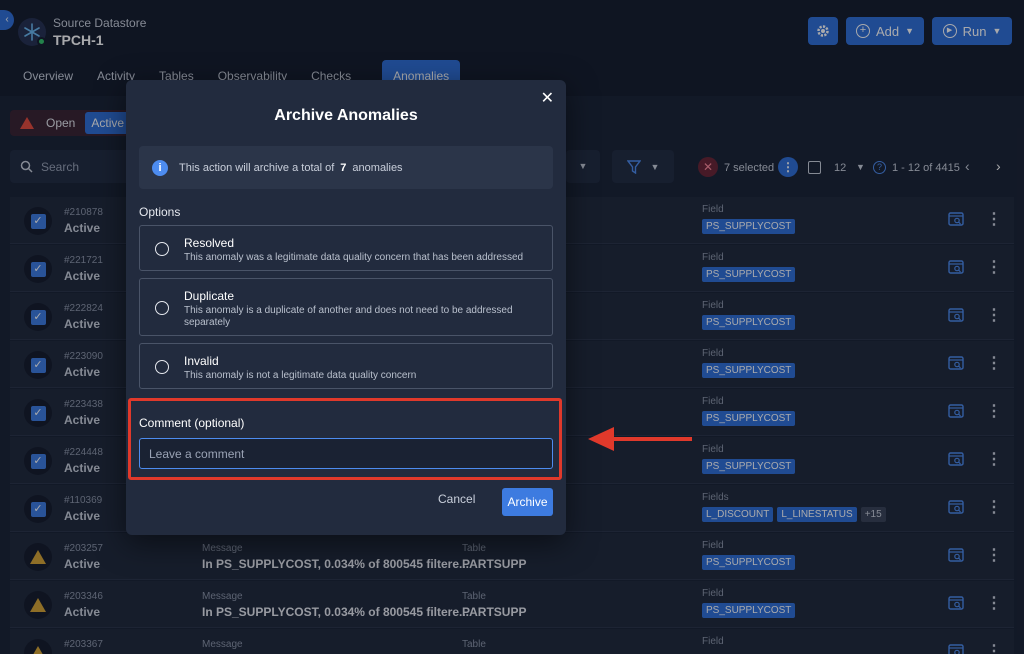  Describe the element at coordinates (547, 98) in the screenshot. I see `close-icon: ✕` at that location.